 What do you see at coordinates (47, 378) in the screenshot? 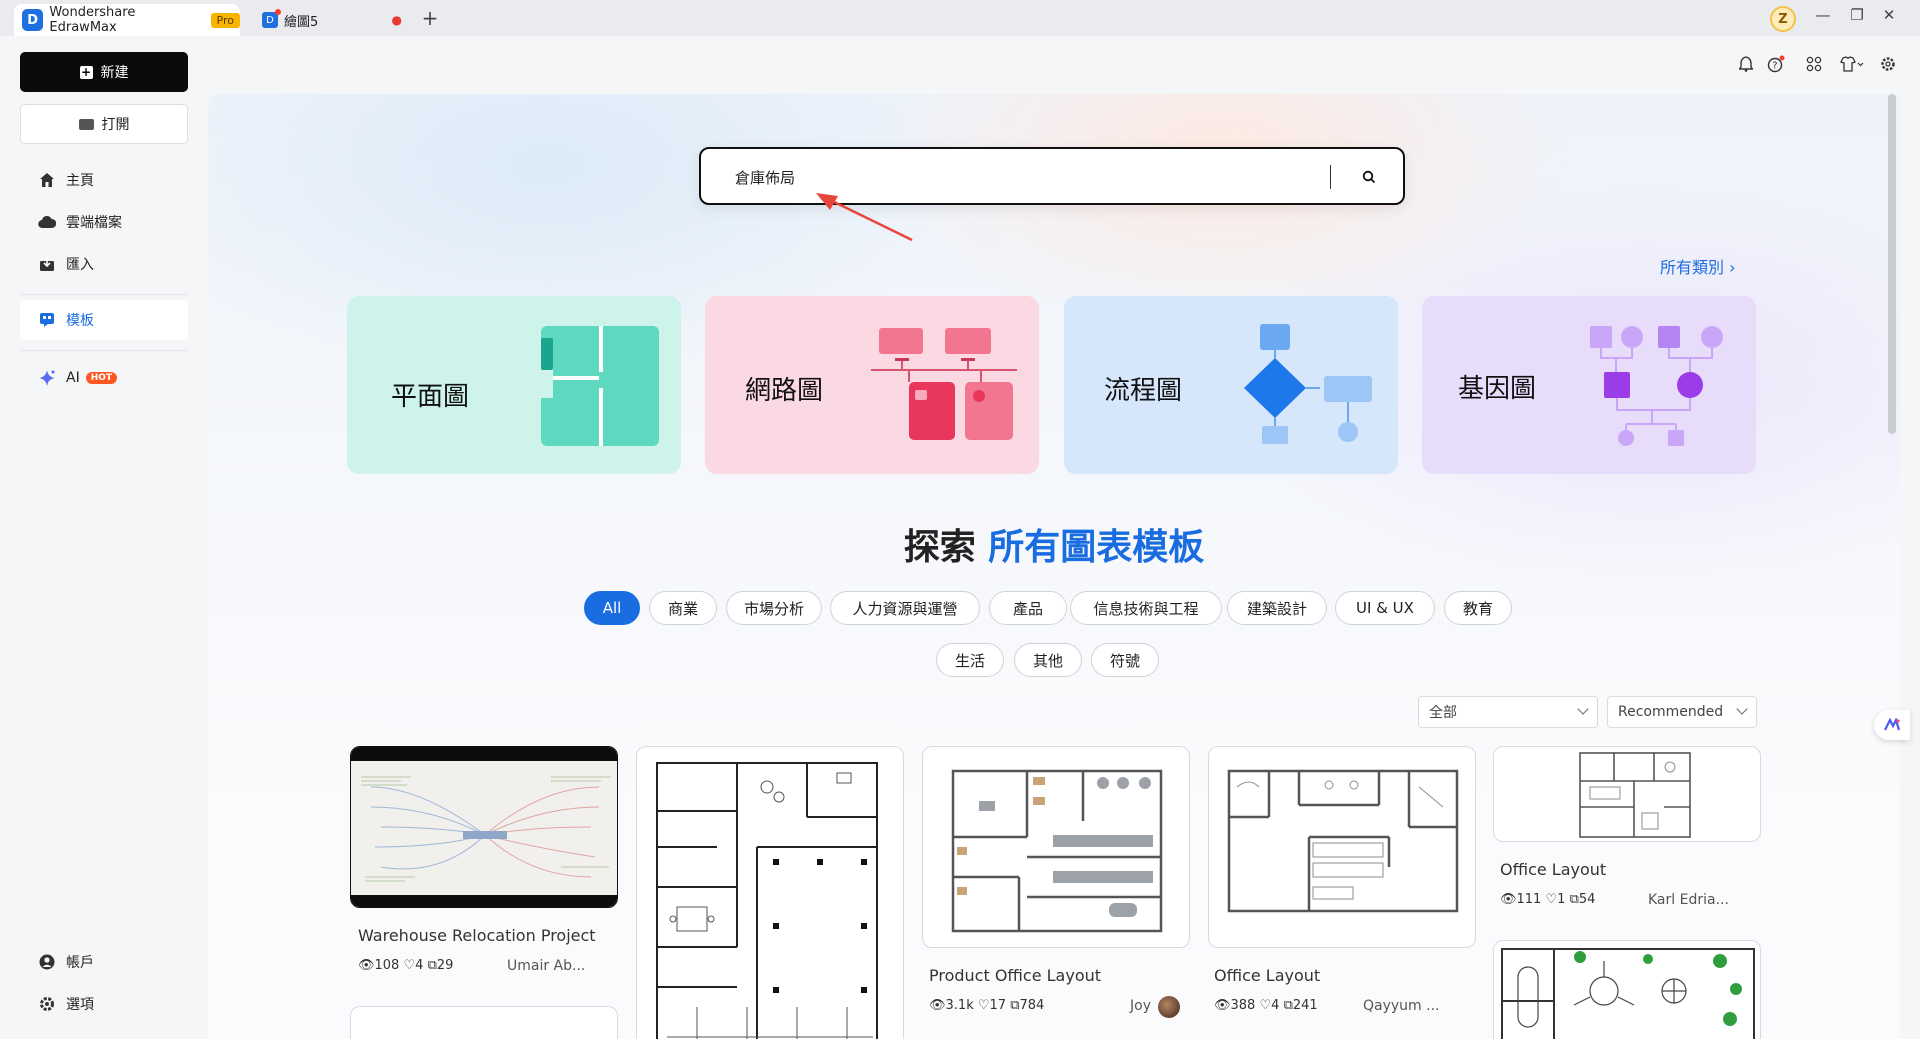
I see `ai-sparkle-icon` at bounding box center [47, 378].